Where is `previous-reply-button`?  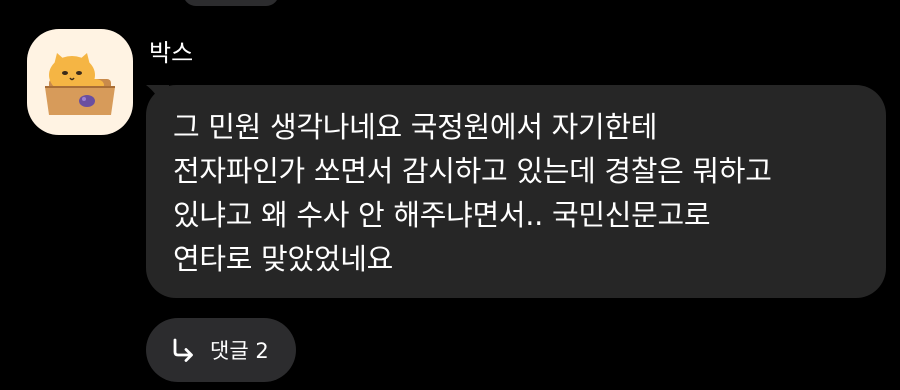 previous-reply-button is located at coordinates (231, 3).